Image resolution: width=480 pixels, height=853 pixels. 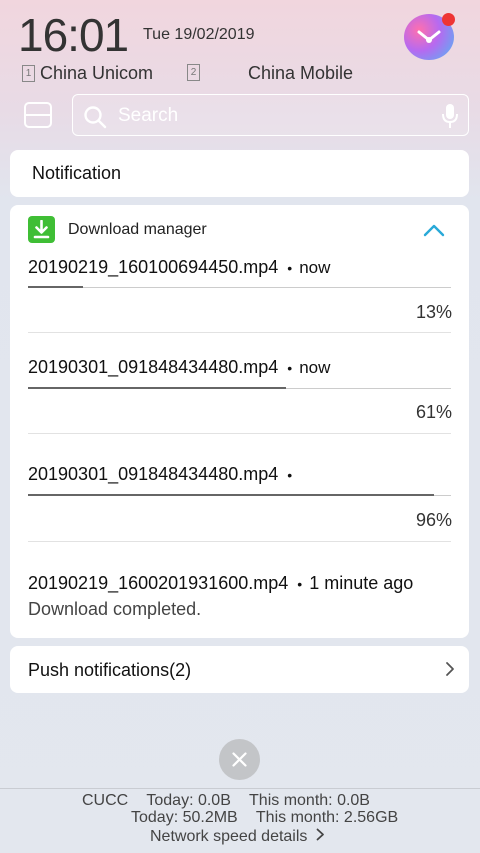 What do you see at coordinates (433, 520) in the screenshot?
I see `progress-percent: 96%` at bounding box center [433, 520].